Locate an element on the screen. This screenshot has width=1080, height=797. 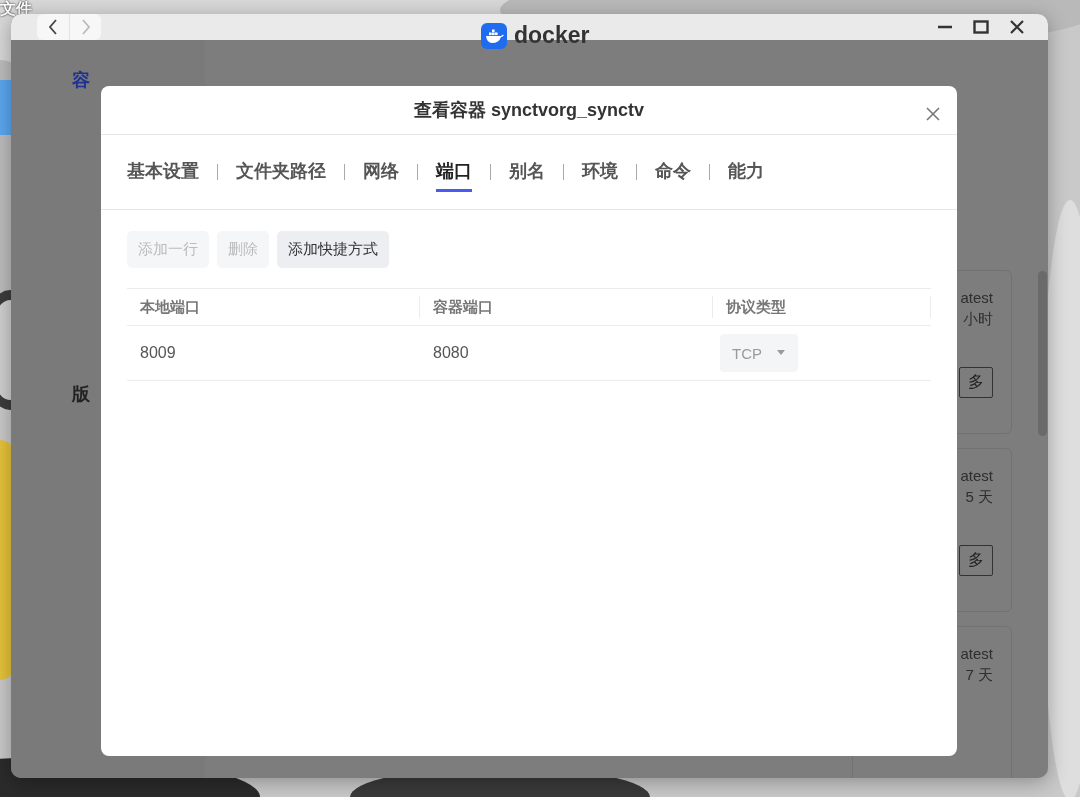
scrollbar is located at coordinates (1042, 353).